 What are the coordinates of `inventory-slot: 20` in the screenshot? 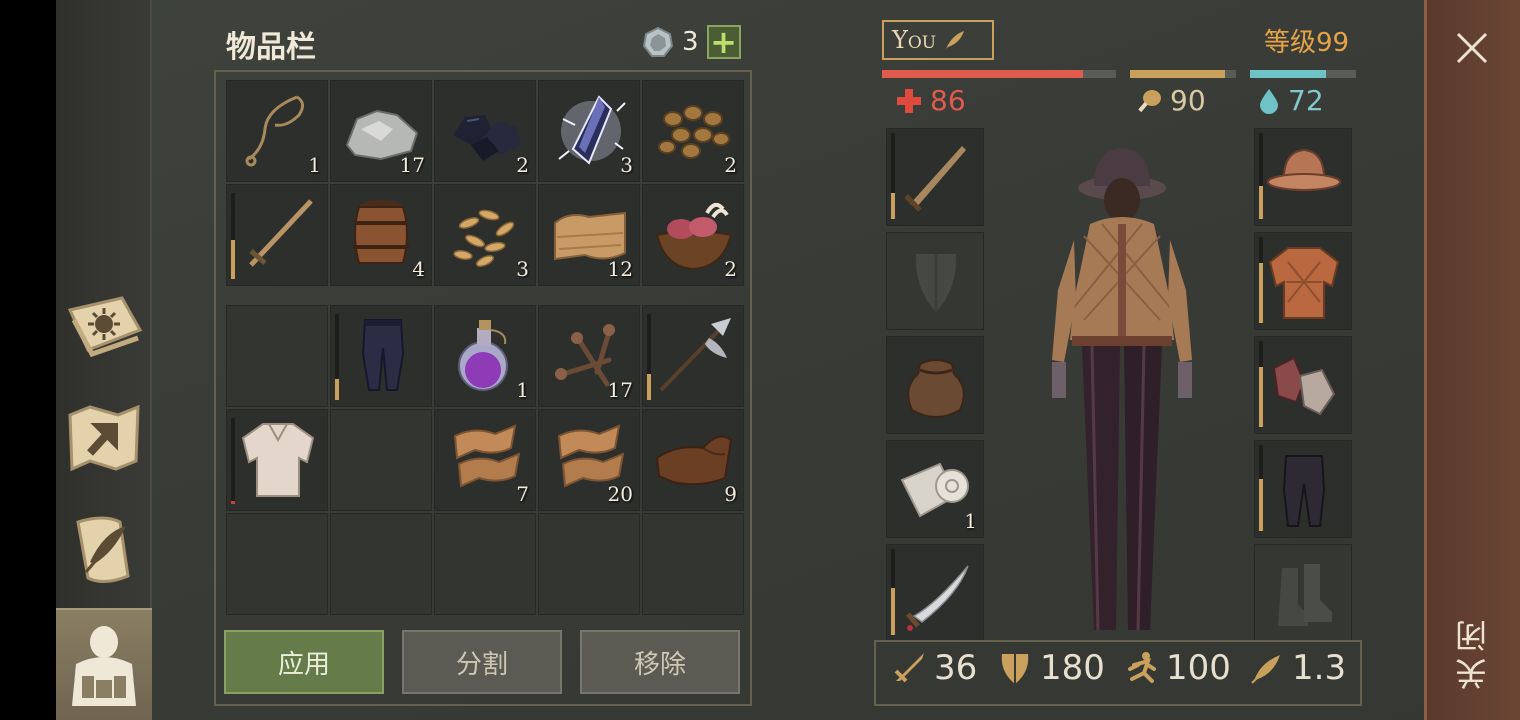 It's located at (589, 460).